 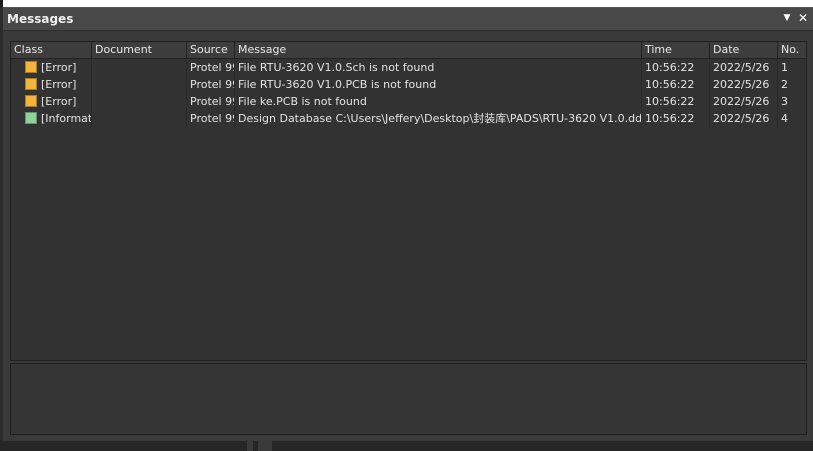 What do you see at coordinates (40, 19) in the screenshot?
I see `panel-title: Messages` at bounding box center [40, 19].